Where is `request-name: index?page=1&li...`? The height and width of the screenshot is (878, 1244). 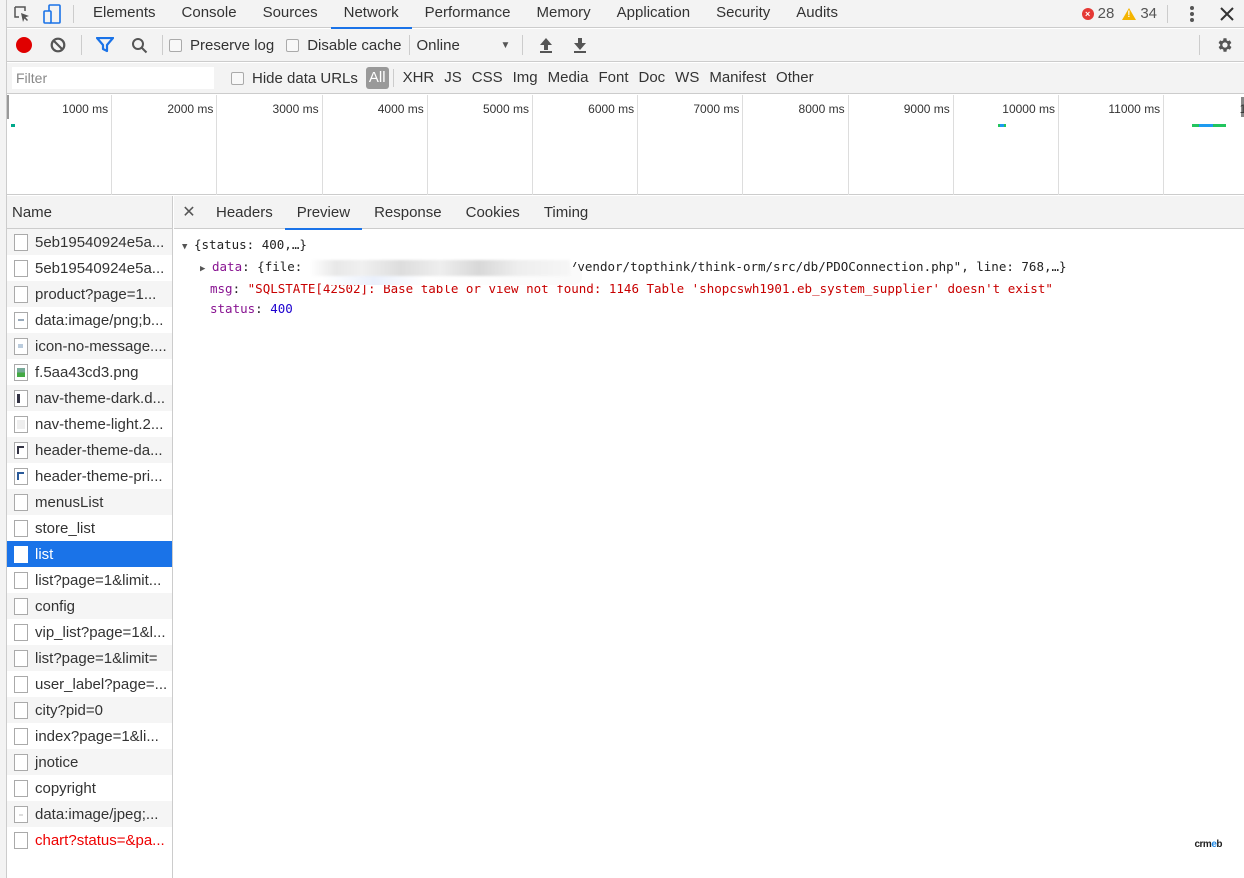 request-name: index?page=1&li... is located at coordinates (97, 736).